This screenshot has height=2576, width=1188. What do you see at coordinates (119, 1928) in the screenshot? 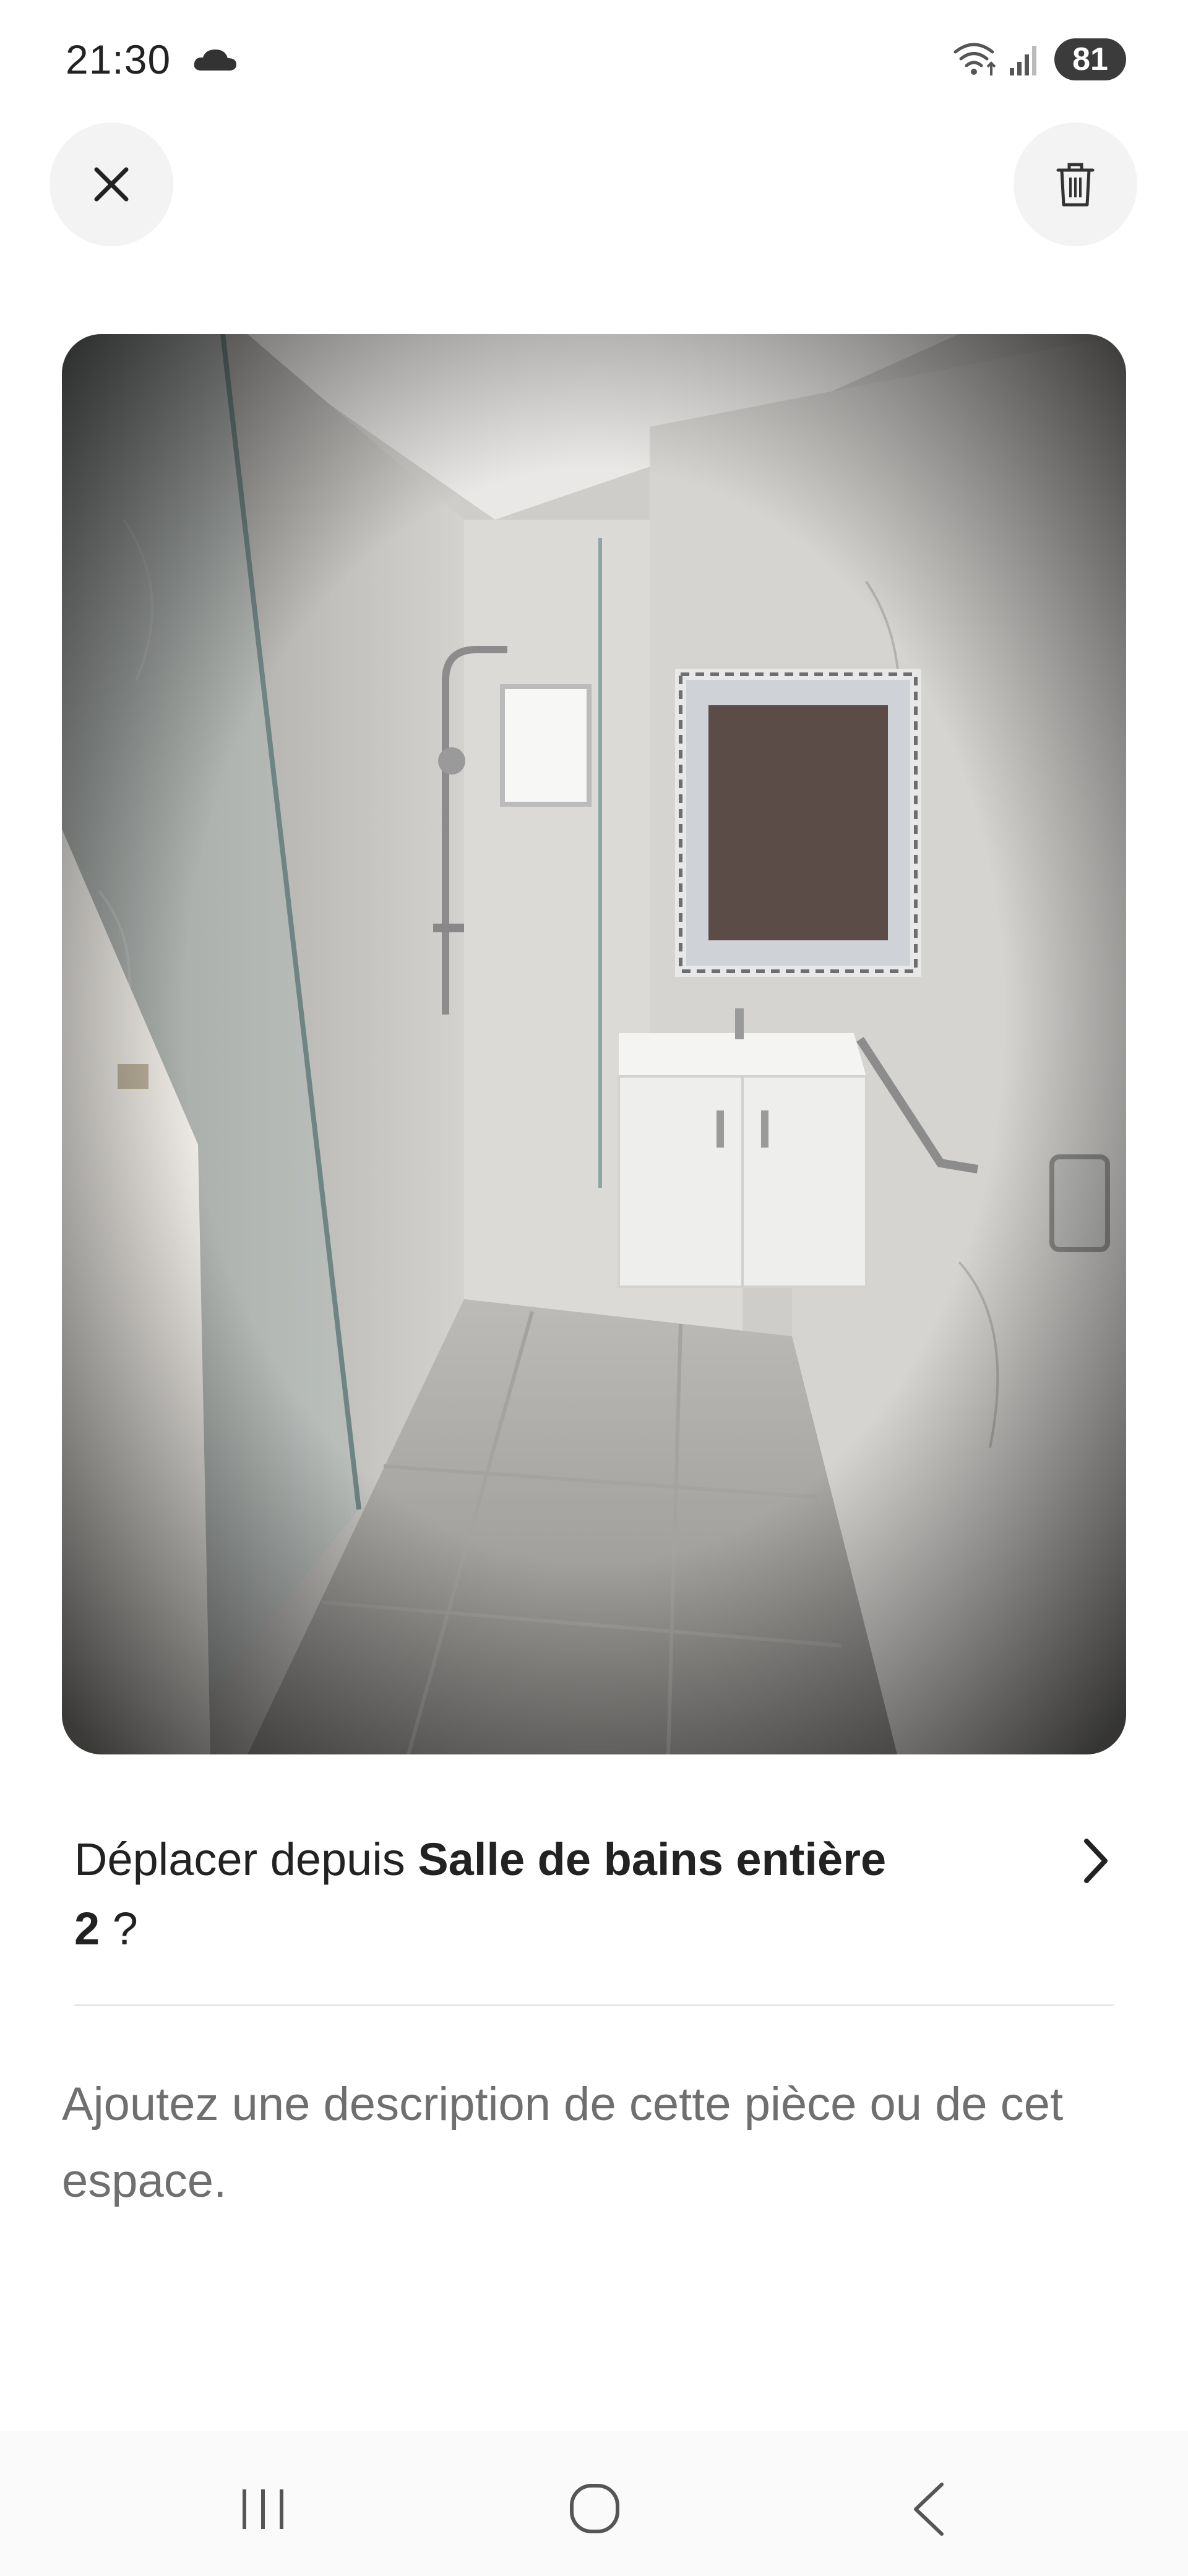
I see `move-suffix: ?` at bounding box center [119, 1928].